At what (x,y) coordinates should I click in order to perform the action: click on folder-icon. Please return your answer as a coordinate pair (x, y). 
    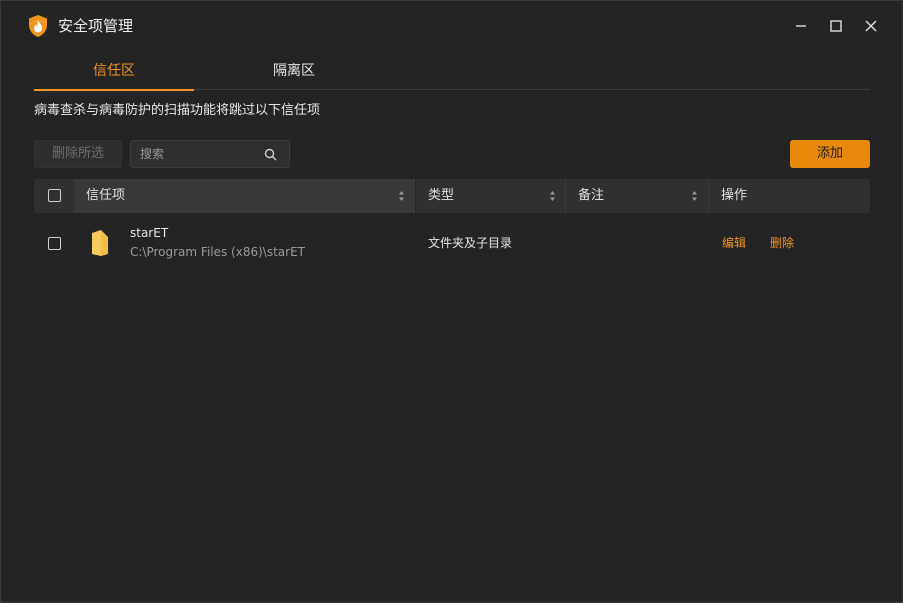
    Looking at the image, I should click on (100, 243).